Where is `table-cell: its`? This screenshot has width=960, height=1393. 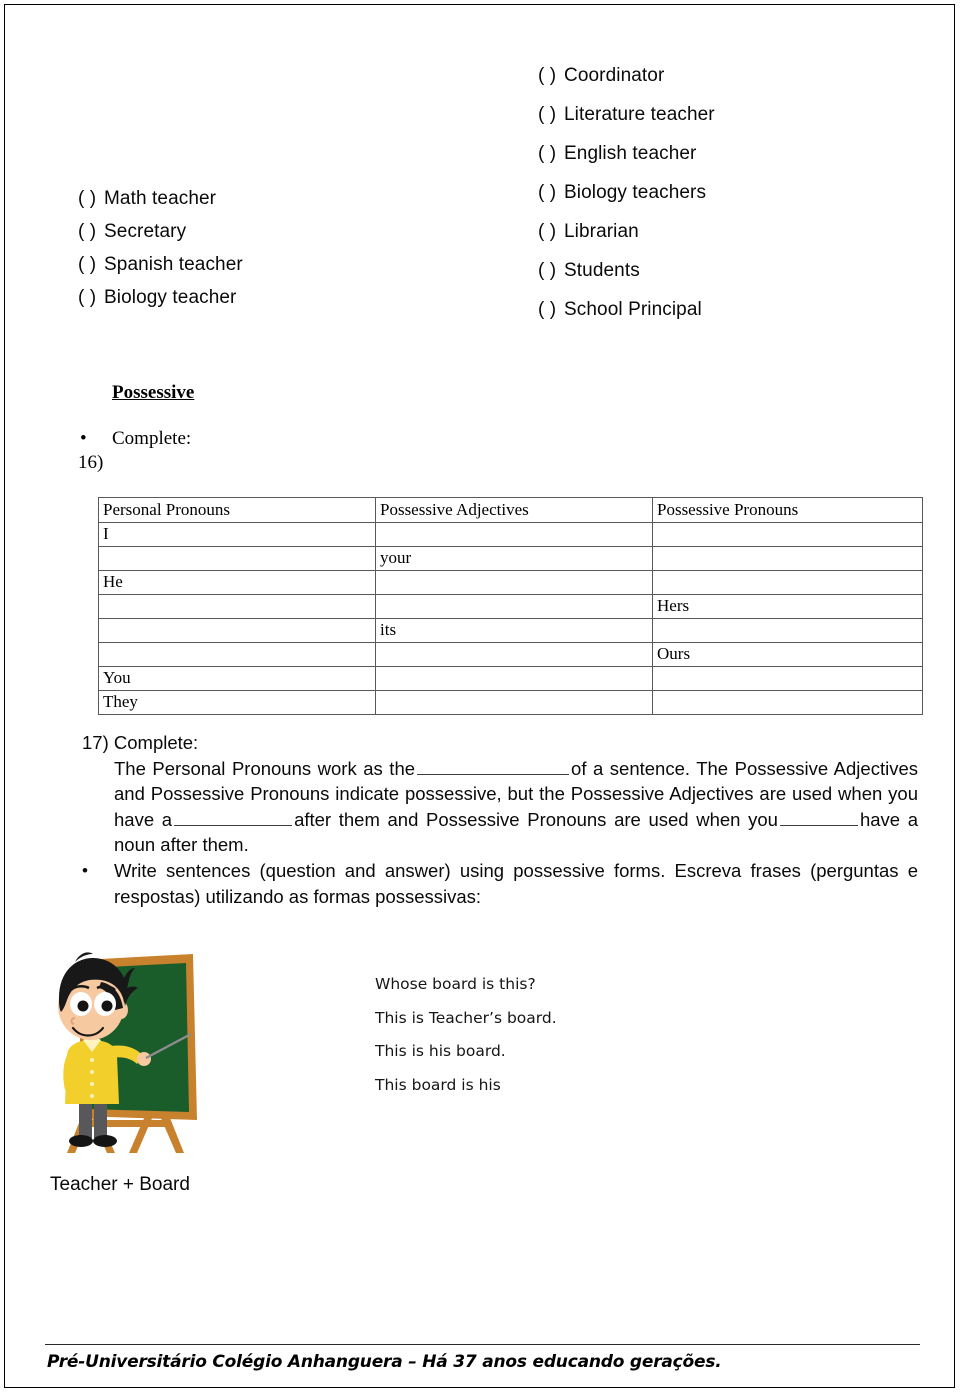 table-cell: its is located at coordinates (514, 630).